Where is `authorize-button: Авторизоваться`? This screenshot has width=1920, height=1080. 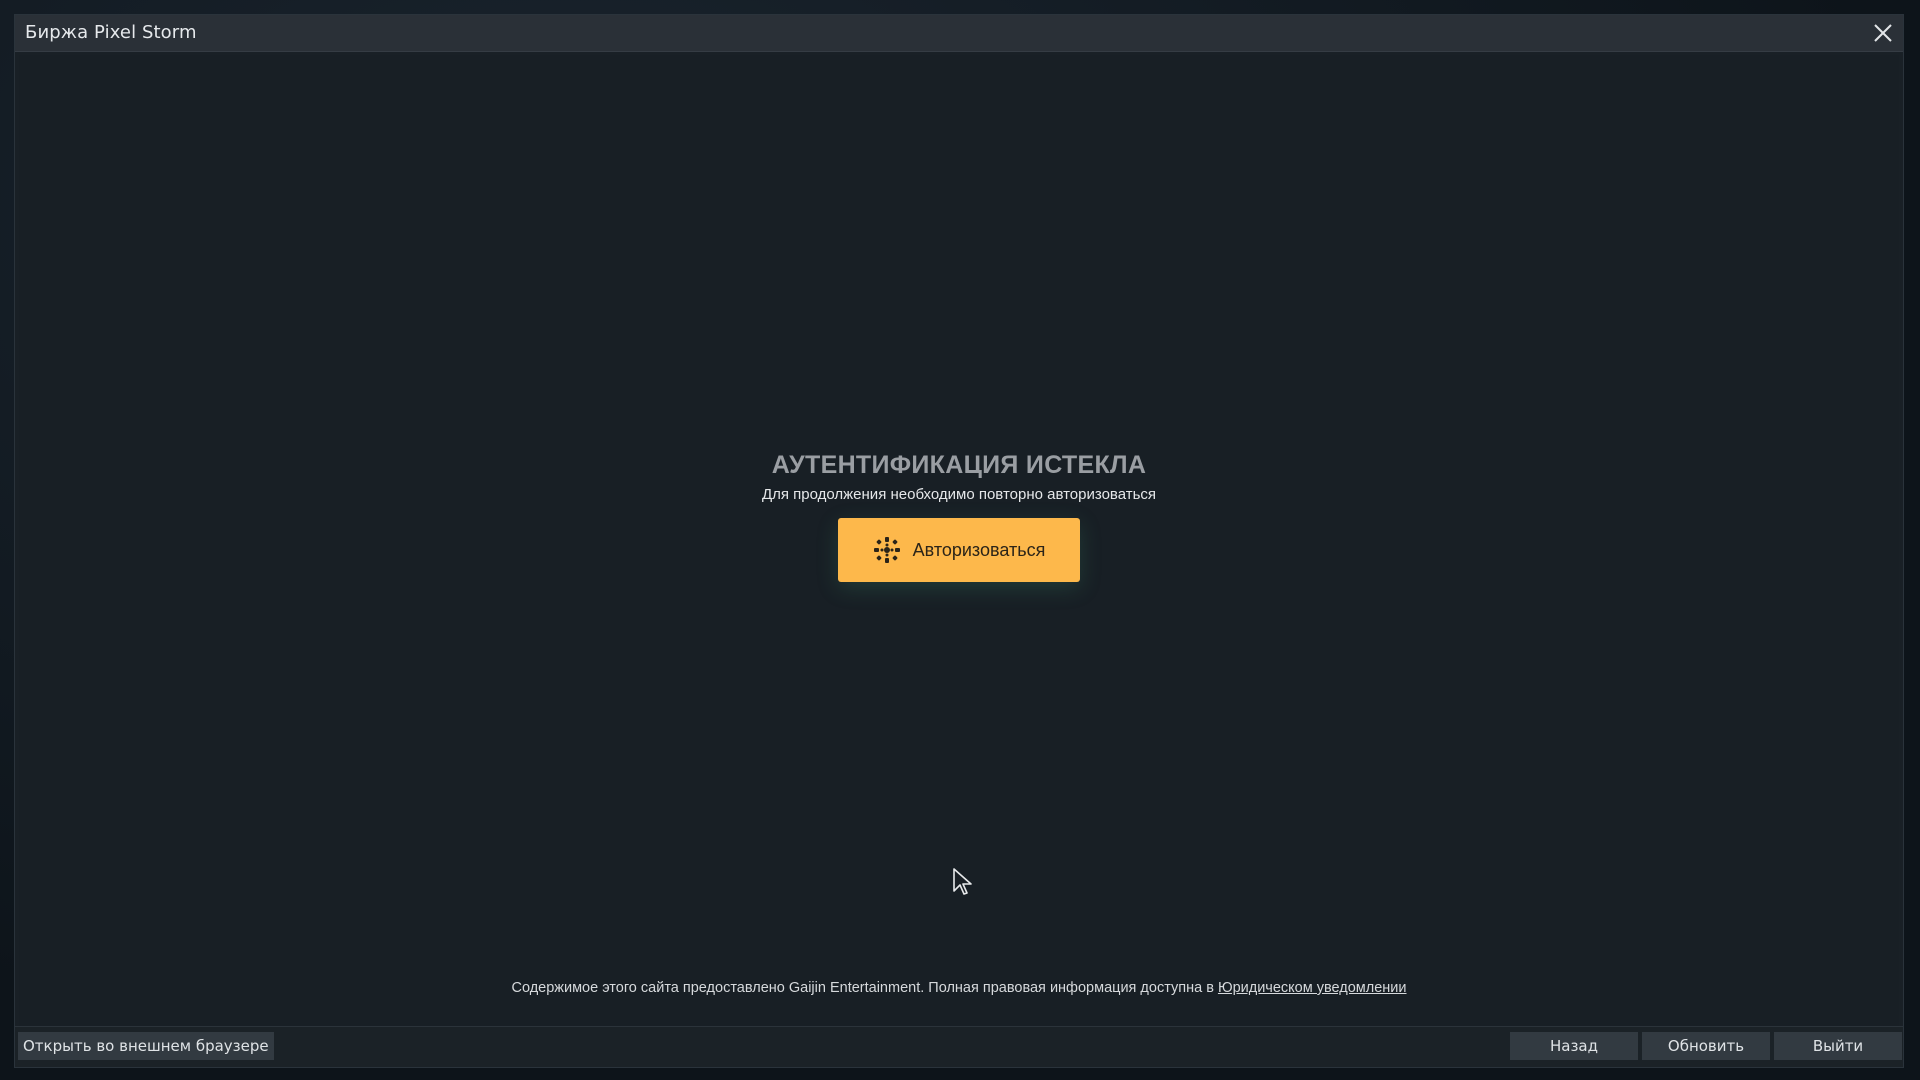
authorize-button: Авторизоваться is located at coordinates (959, 550).